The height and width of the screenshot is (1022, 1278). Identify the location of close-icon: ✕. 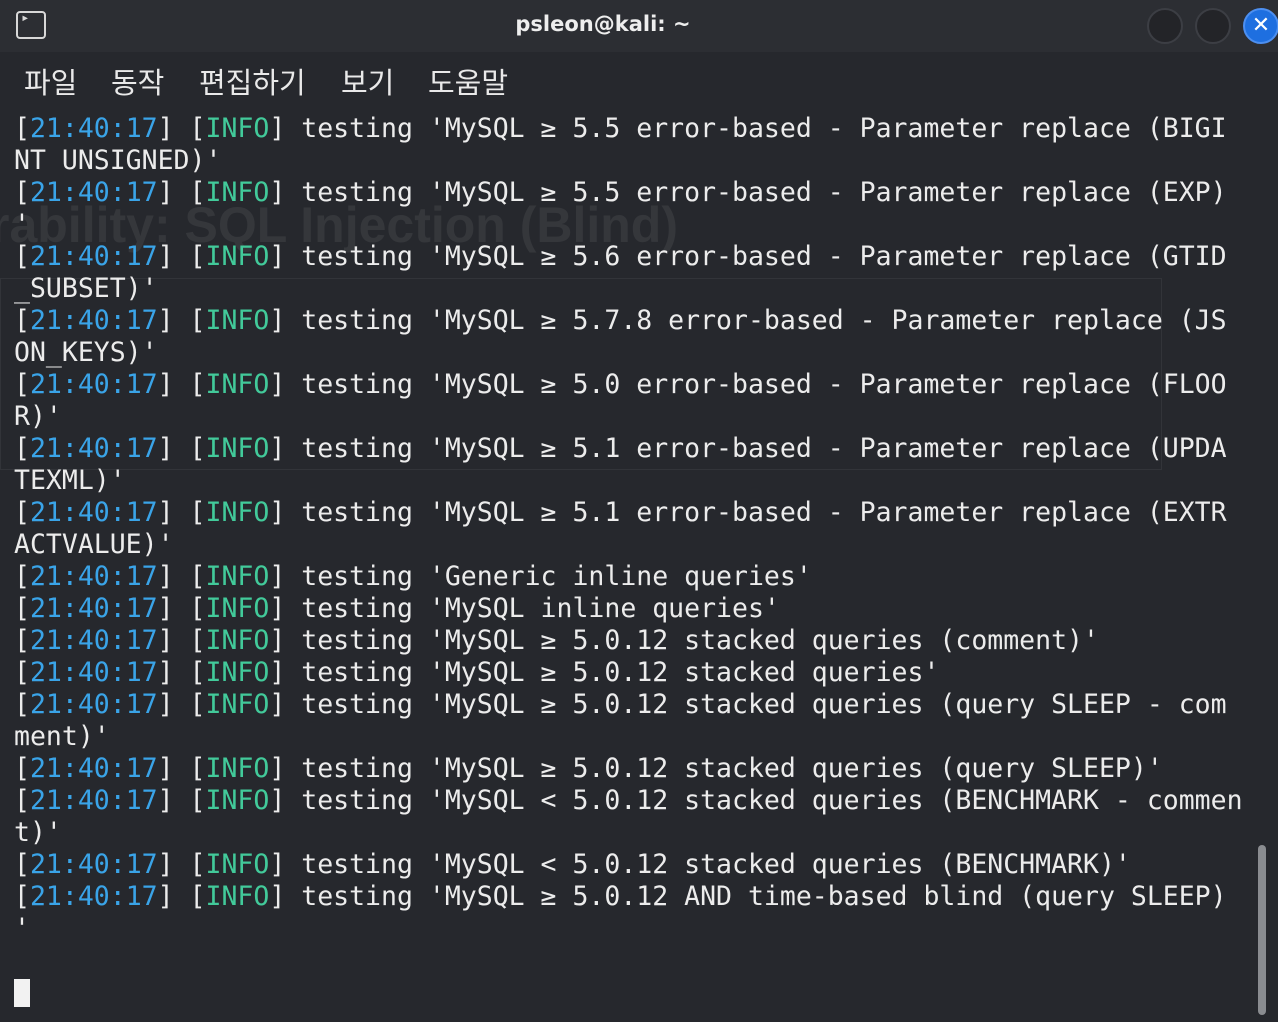
(1261, 25).